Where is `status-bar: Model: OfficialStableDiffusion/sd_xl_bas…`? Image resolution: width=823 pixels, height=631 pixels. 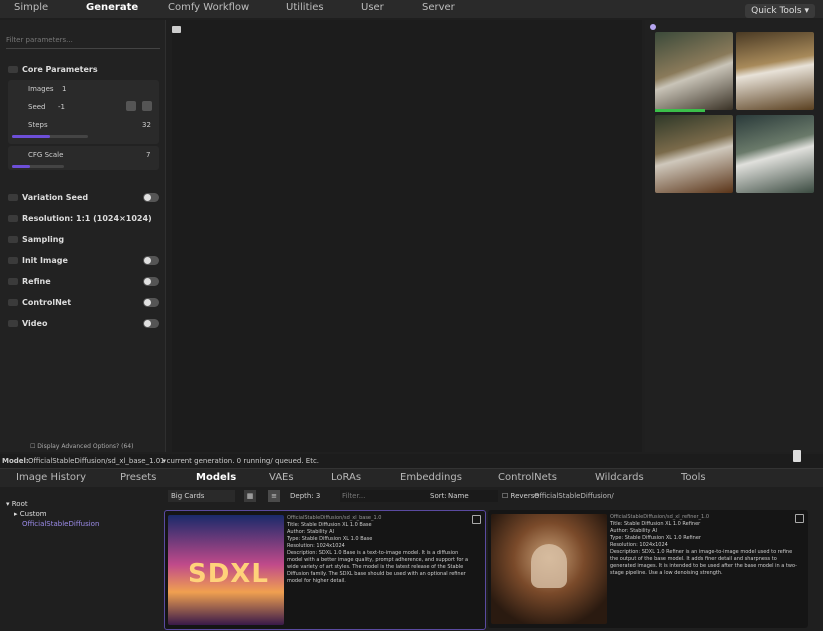
status-bar: Model: OfficialStableDiffusion/sd_xl_bas… is located at coordinates (411, 459).